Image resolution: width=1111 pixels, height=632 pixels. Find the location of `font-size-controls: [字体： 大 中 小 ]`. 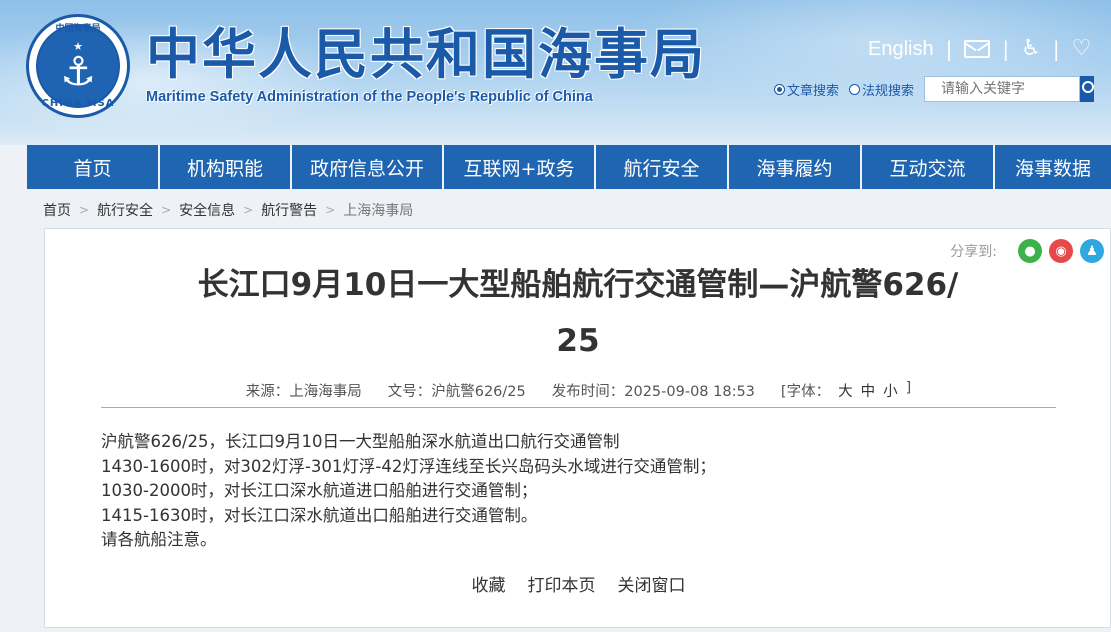

font-size-controls: [字体： 大 中 小 ] is located at coordinates (846, 390).